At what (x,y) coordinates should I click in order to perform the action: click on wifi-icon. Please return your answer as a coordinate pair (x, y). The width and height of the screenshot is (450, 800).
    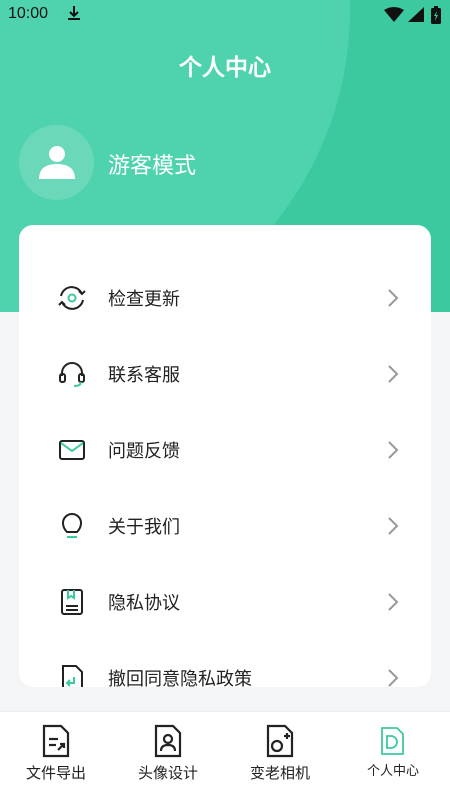
    Looking at the image, I should click on (394, 17).